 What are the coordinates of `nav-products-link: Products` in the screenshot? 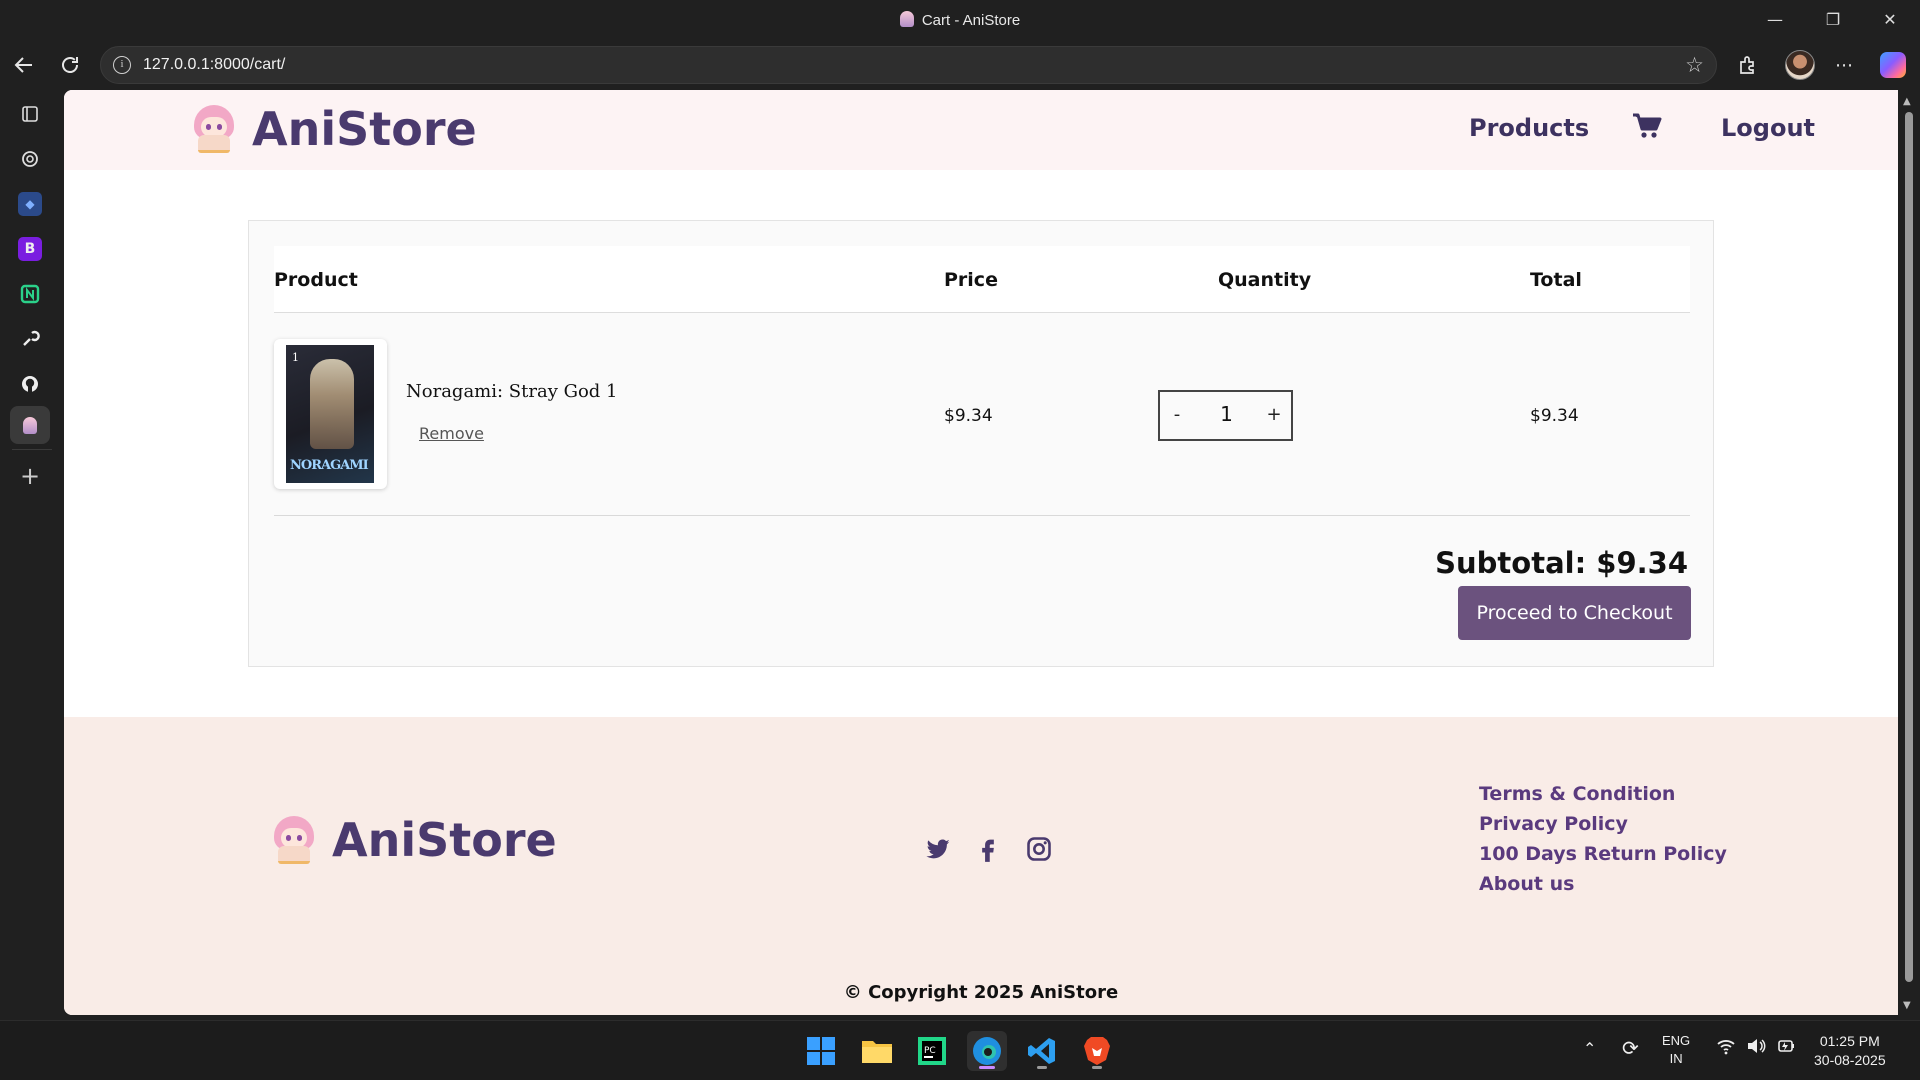 It's located at (1529, 128).